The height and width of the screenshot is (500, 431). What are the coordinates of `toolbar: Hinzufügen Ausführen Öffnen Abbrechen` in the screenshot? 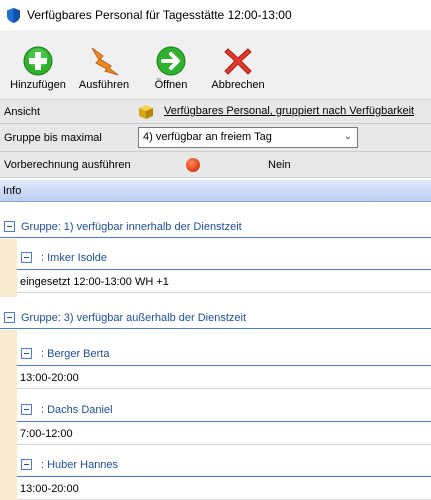 It's located at (215, 65).